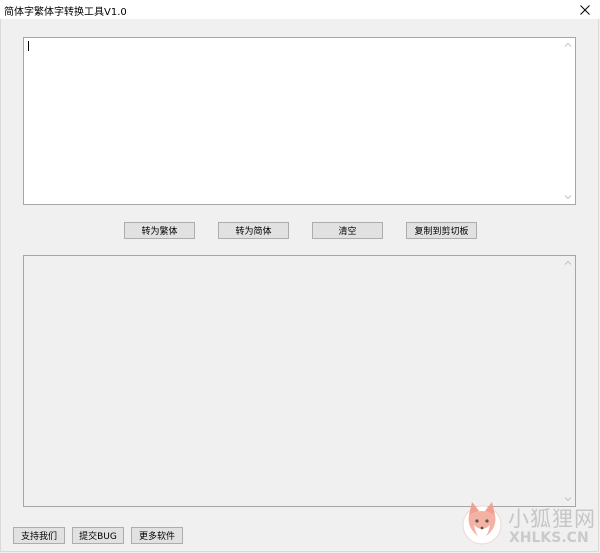 The width and height of the screenshot is (600, 553). I want to click on clear-button: 清空, so click(347, 230).